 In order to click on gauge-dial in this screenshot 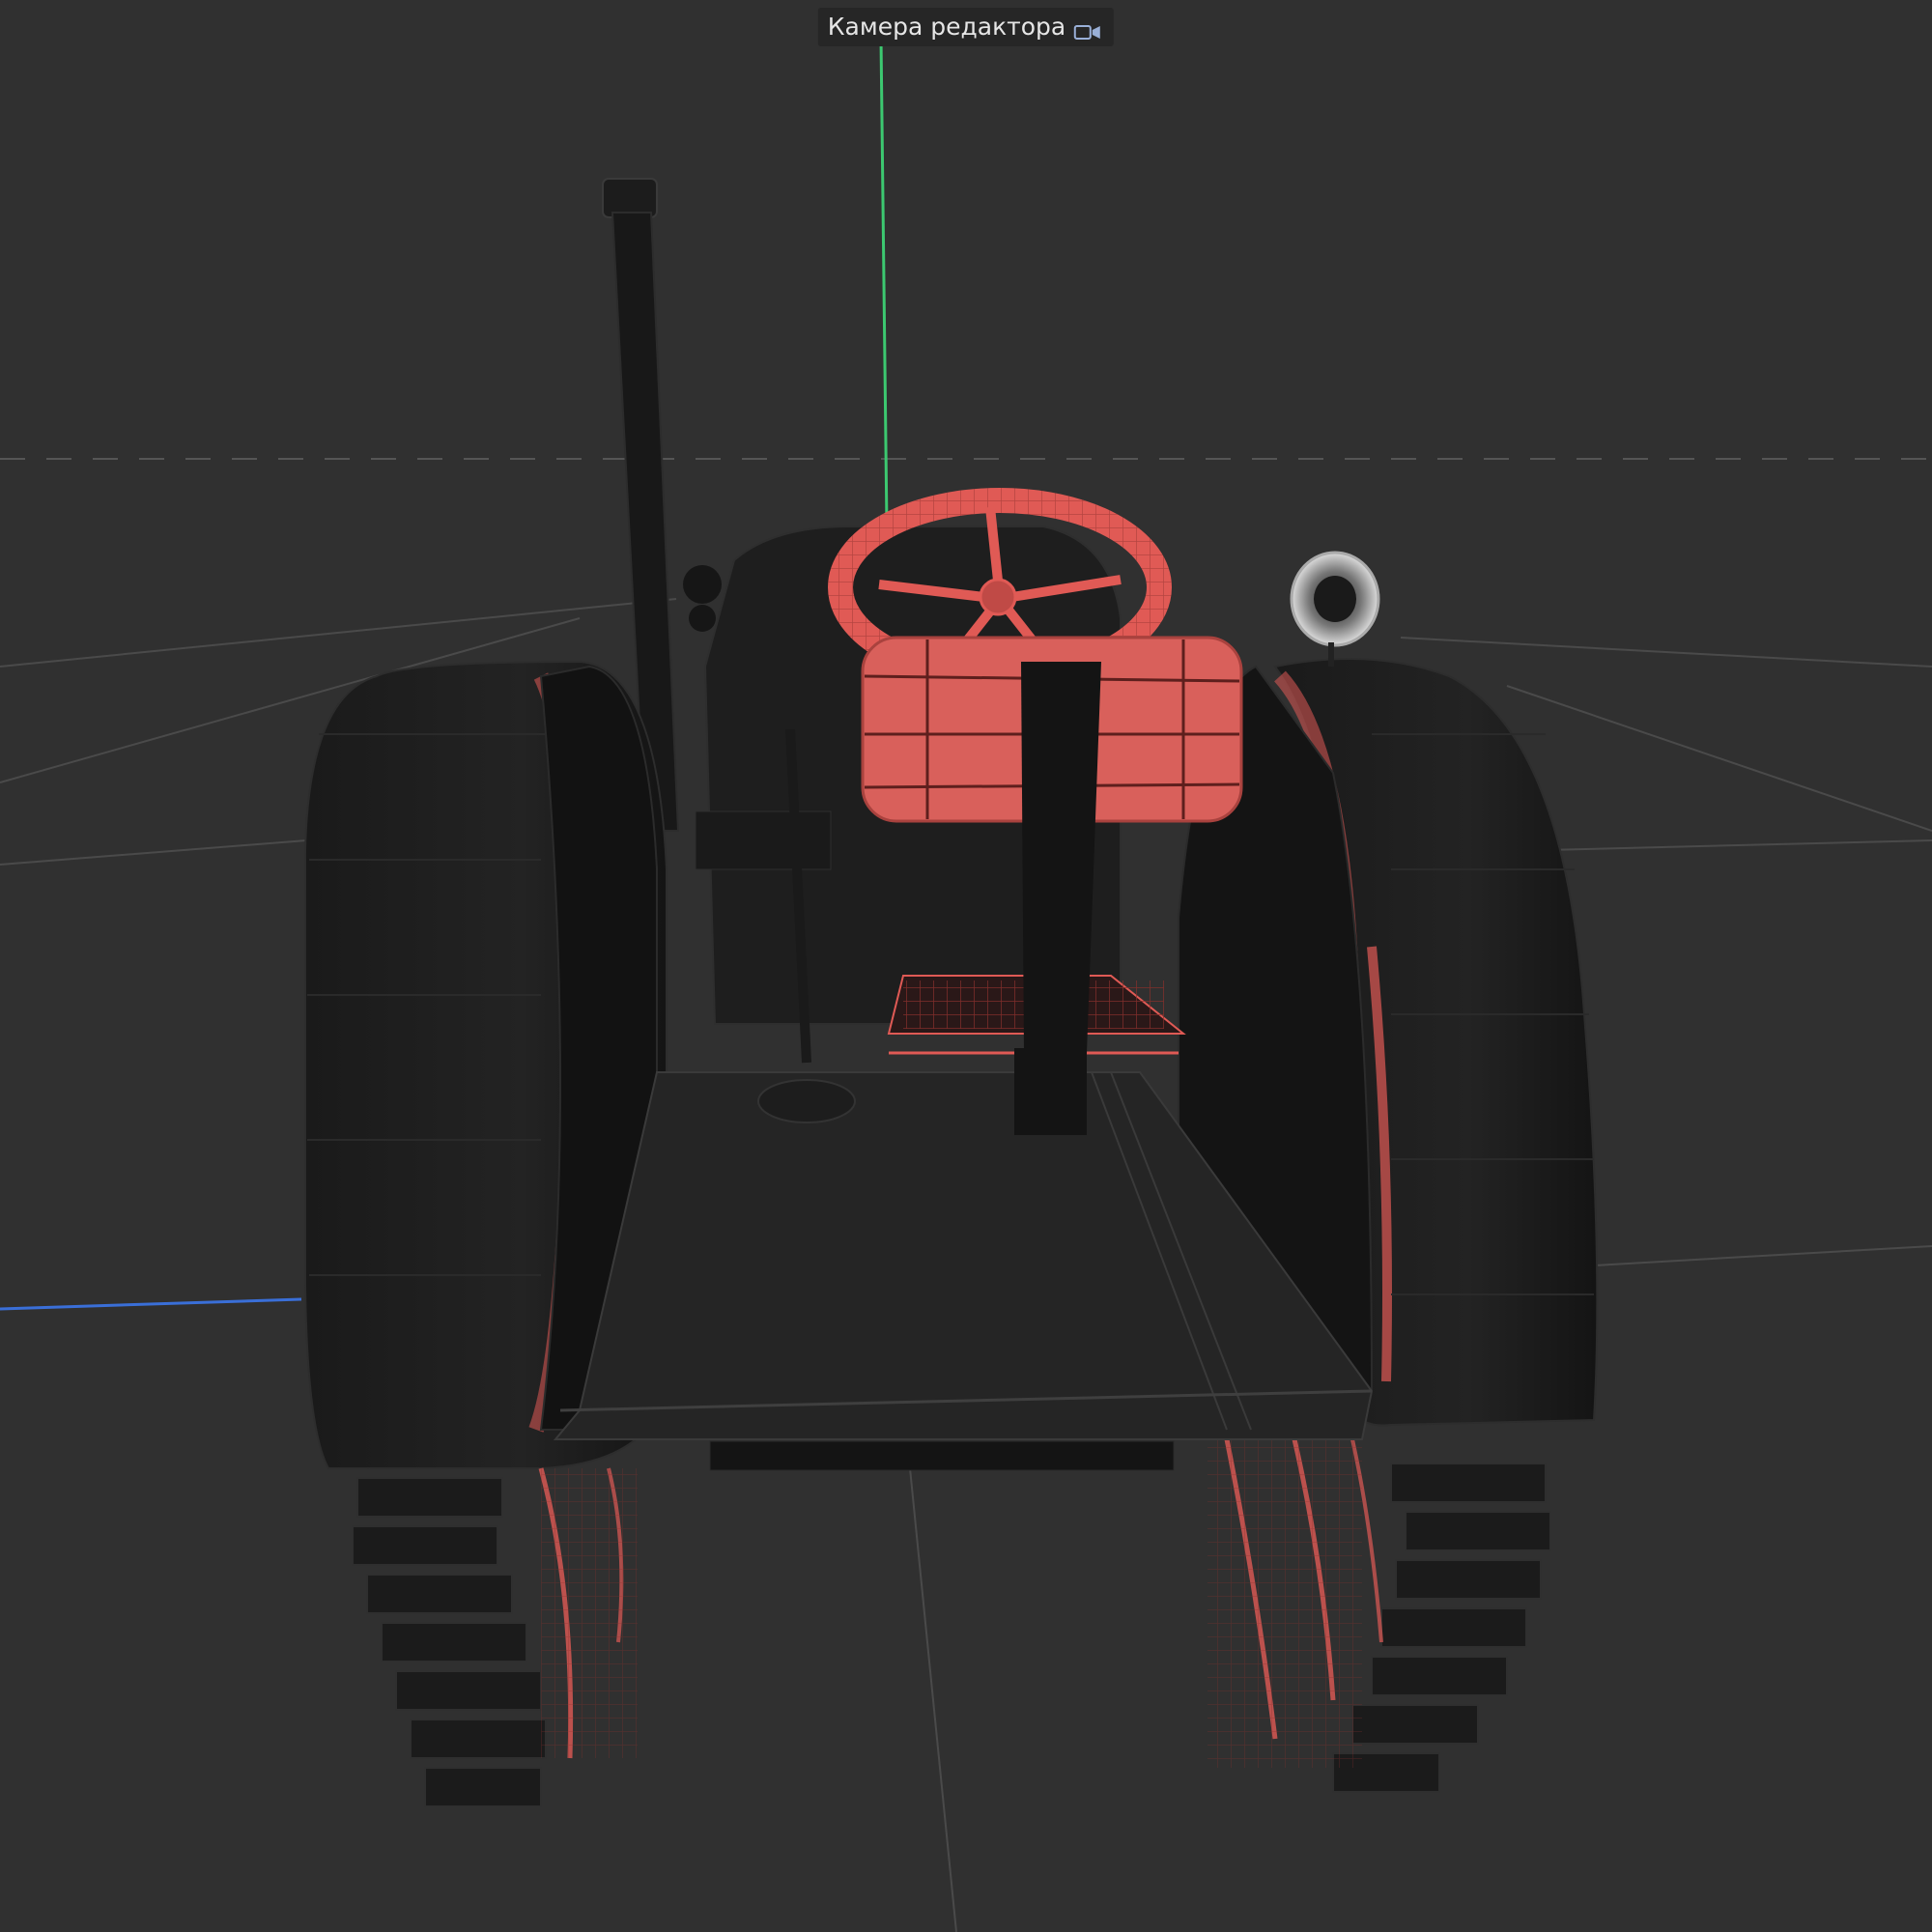, I will do `click(1335, 609)`.